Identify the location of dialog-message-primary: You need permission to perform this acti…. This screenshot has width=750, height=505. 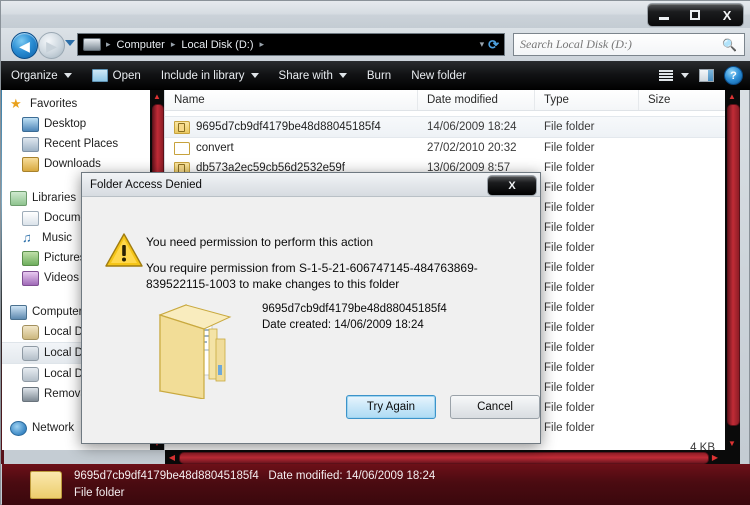
(260, 242).